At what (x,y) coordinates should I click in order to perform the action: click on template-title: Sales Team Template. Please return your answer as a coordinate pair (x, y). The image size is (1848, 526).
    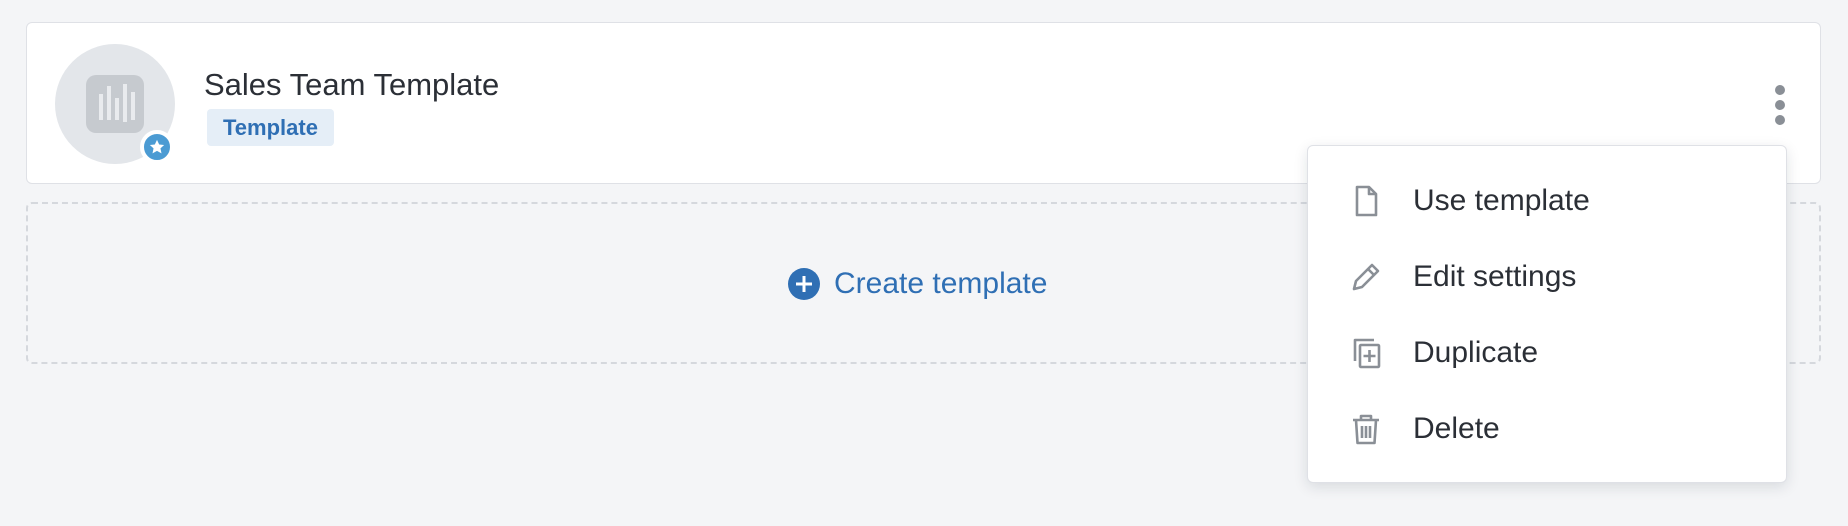
    Looking at the image, I should click on (352, 84).